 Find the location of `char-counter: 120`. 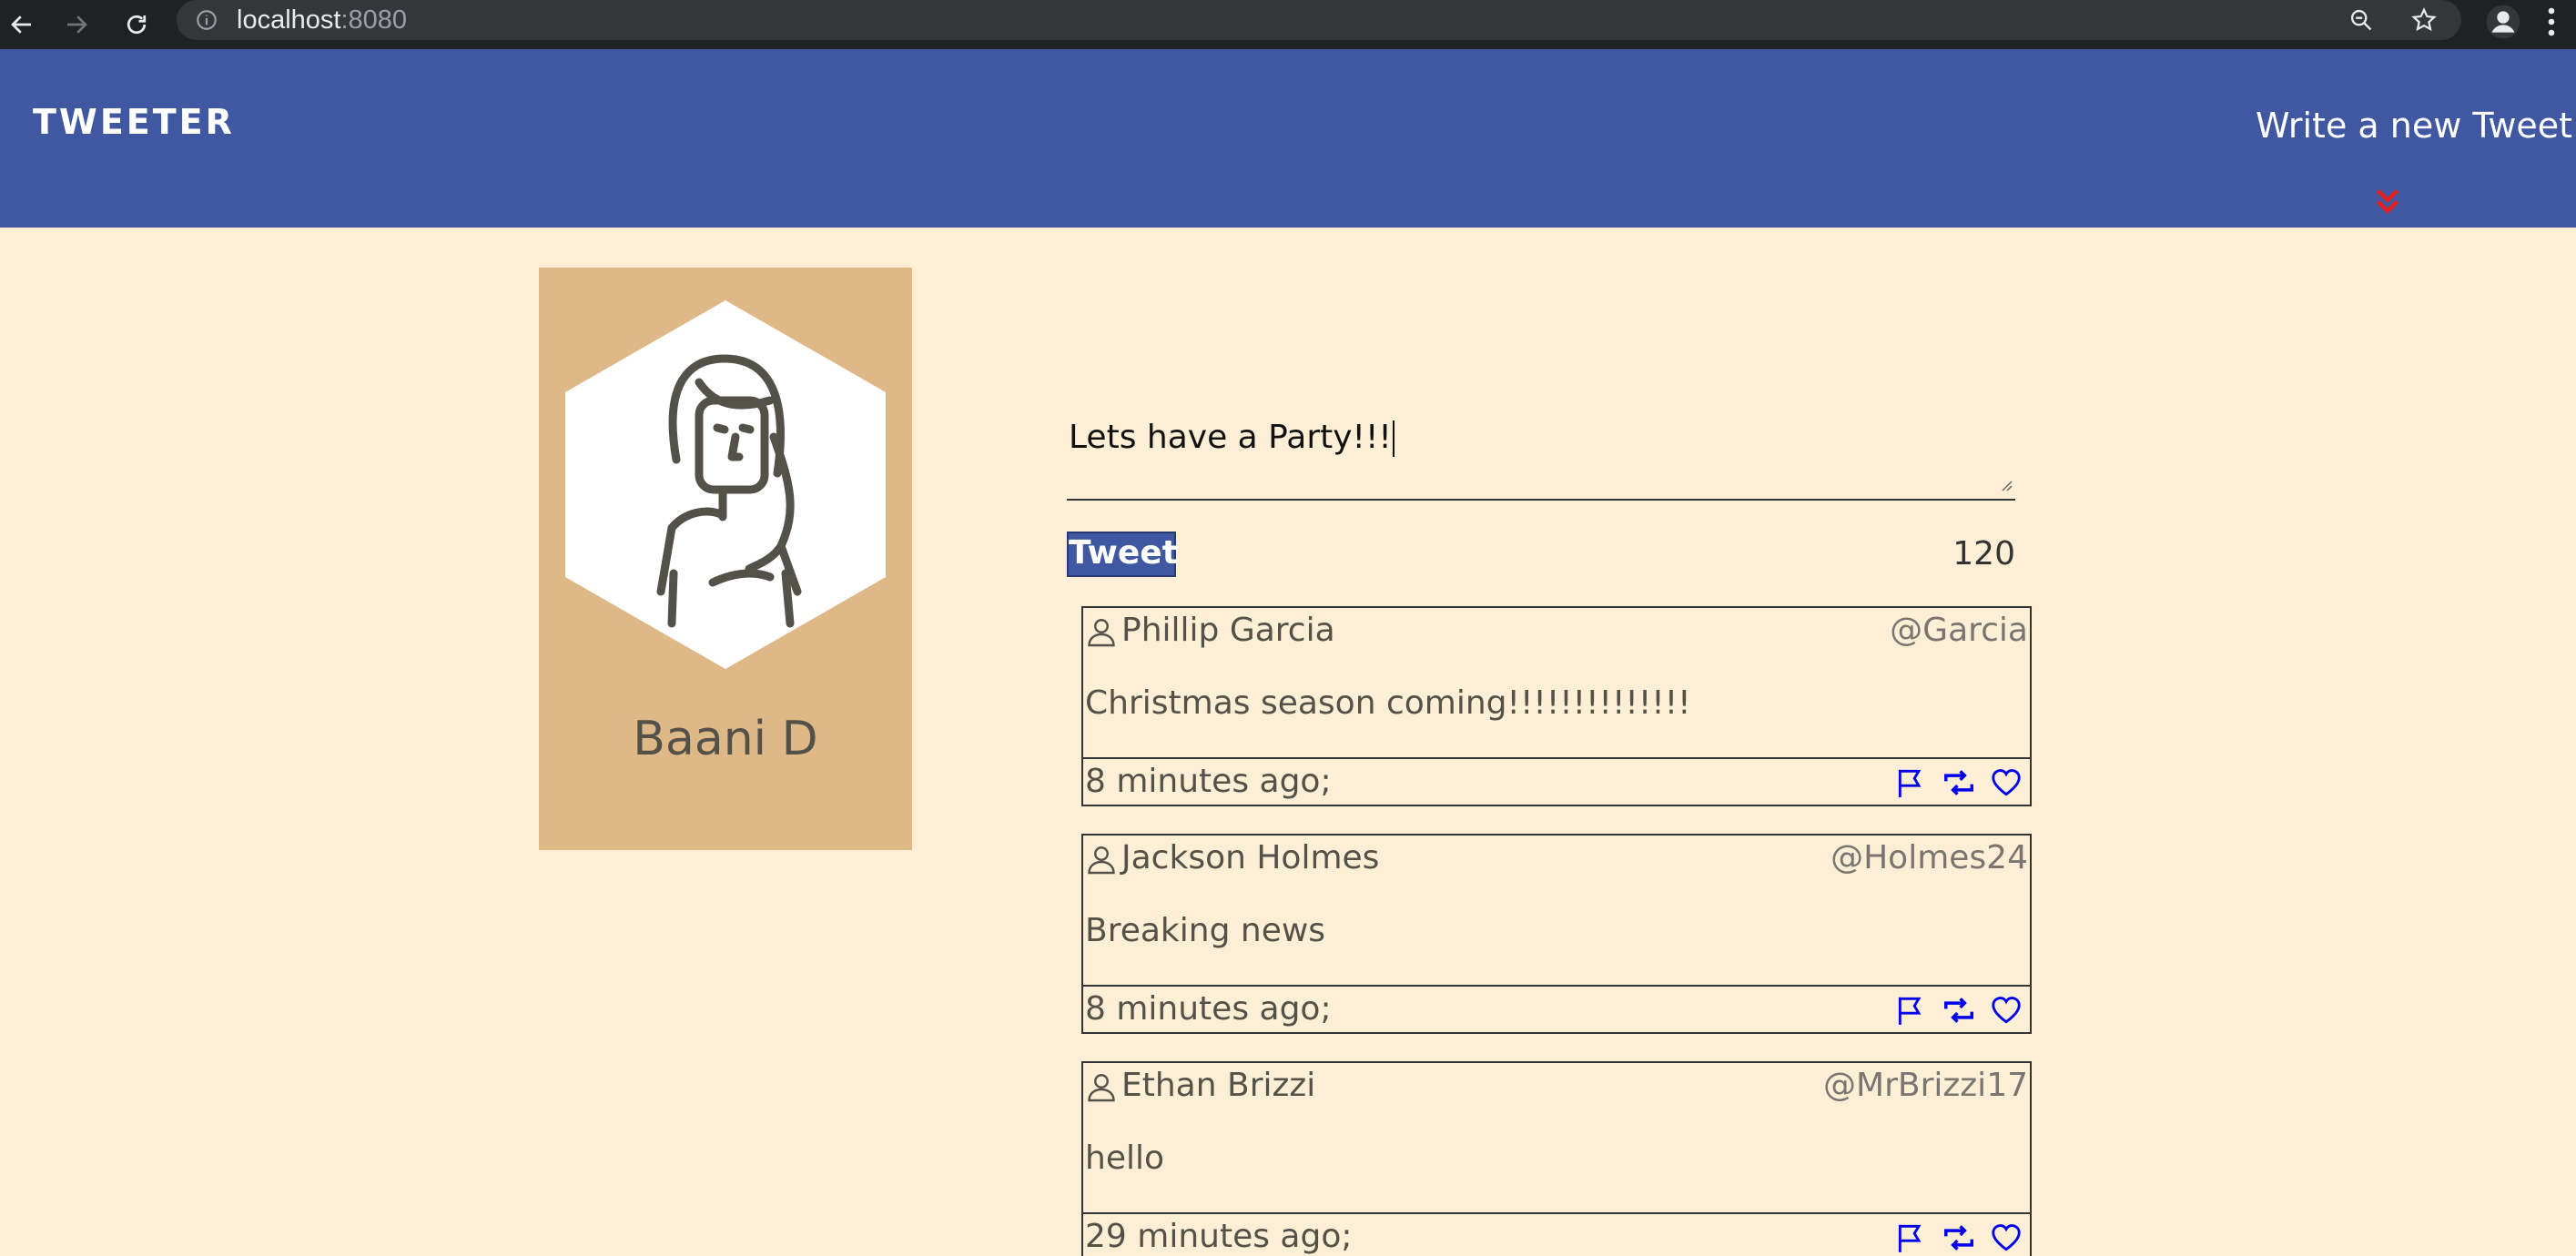

char-counter: 120 is located at coordinates (1983, 554).